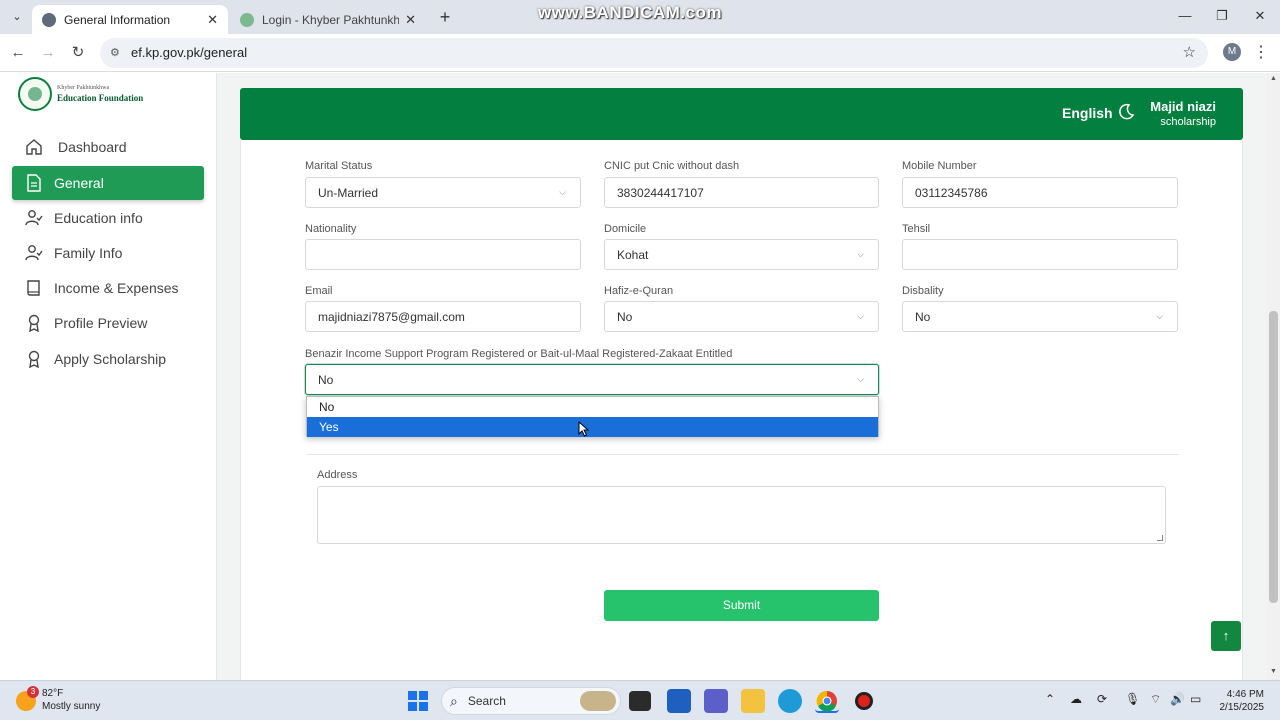  I want to click on tab-search-chevron-icon: ⌄, so click(17, 17).